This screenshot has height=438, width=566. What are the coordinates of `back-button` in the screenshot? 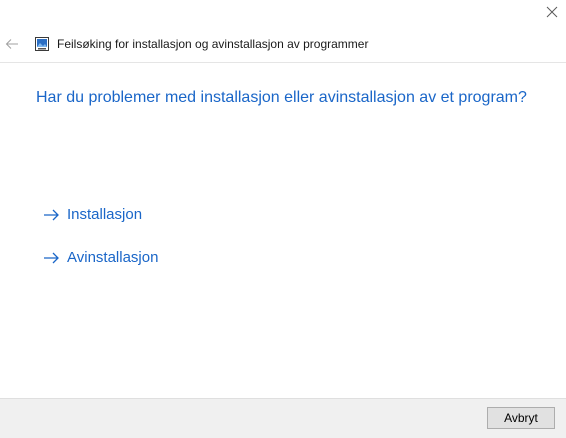 It's located at (12, 44).